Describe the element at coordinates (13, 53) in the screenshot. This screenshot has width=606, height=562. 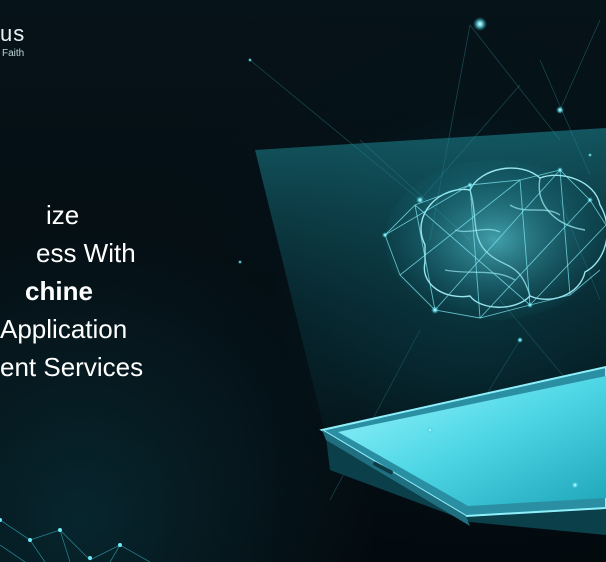
I see `brand-tagline: Faith` at that location.